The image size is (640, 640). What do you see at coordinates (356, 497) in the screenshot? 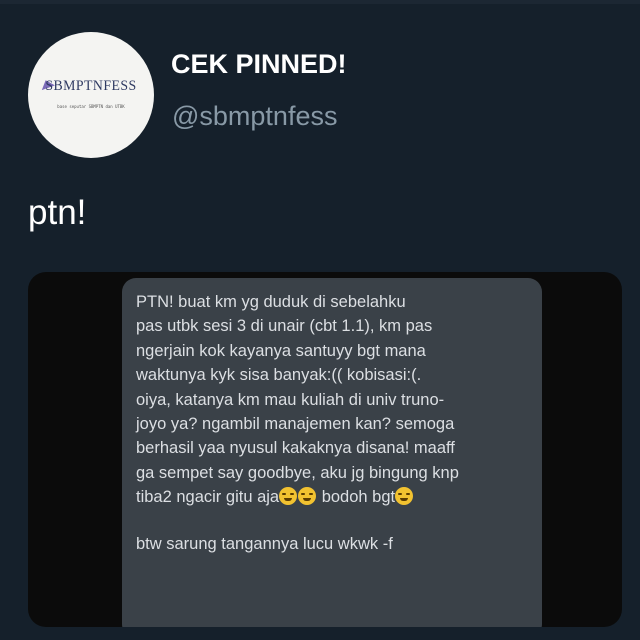
I see `message-fragment: bodoh bgt` at bounding box center [356, 497].